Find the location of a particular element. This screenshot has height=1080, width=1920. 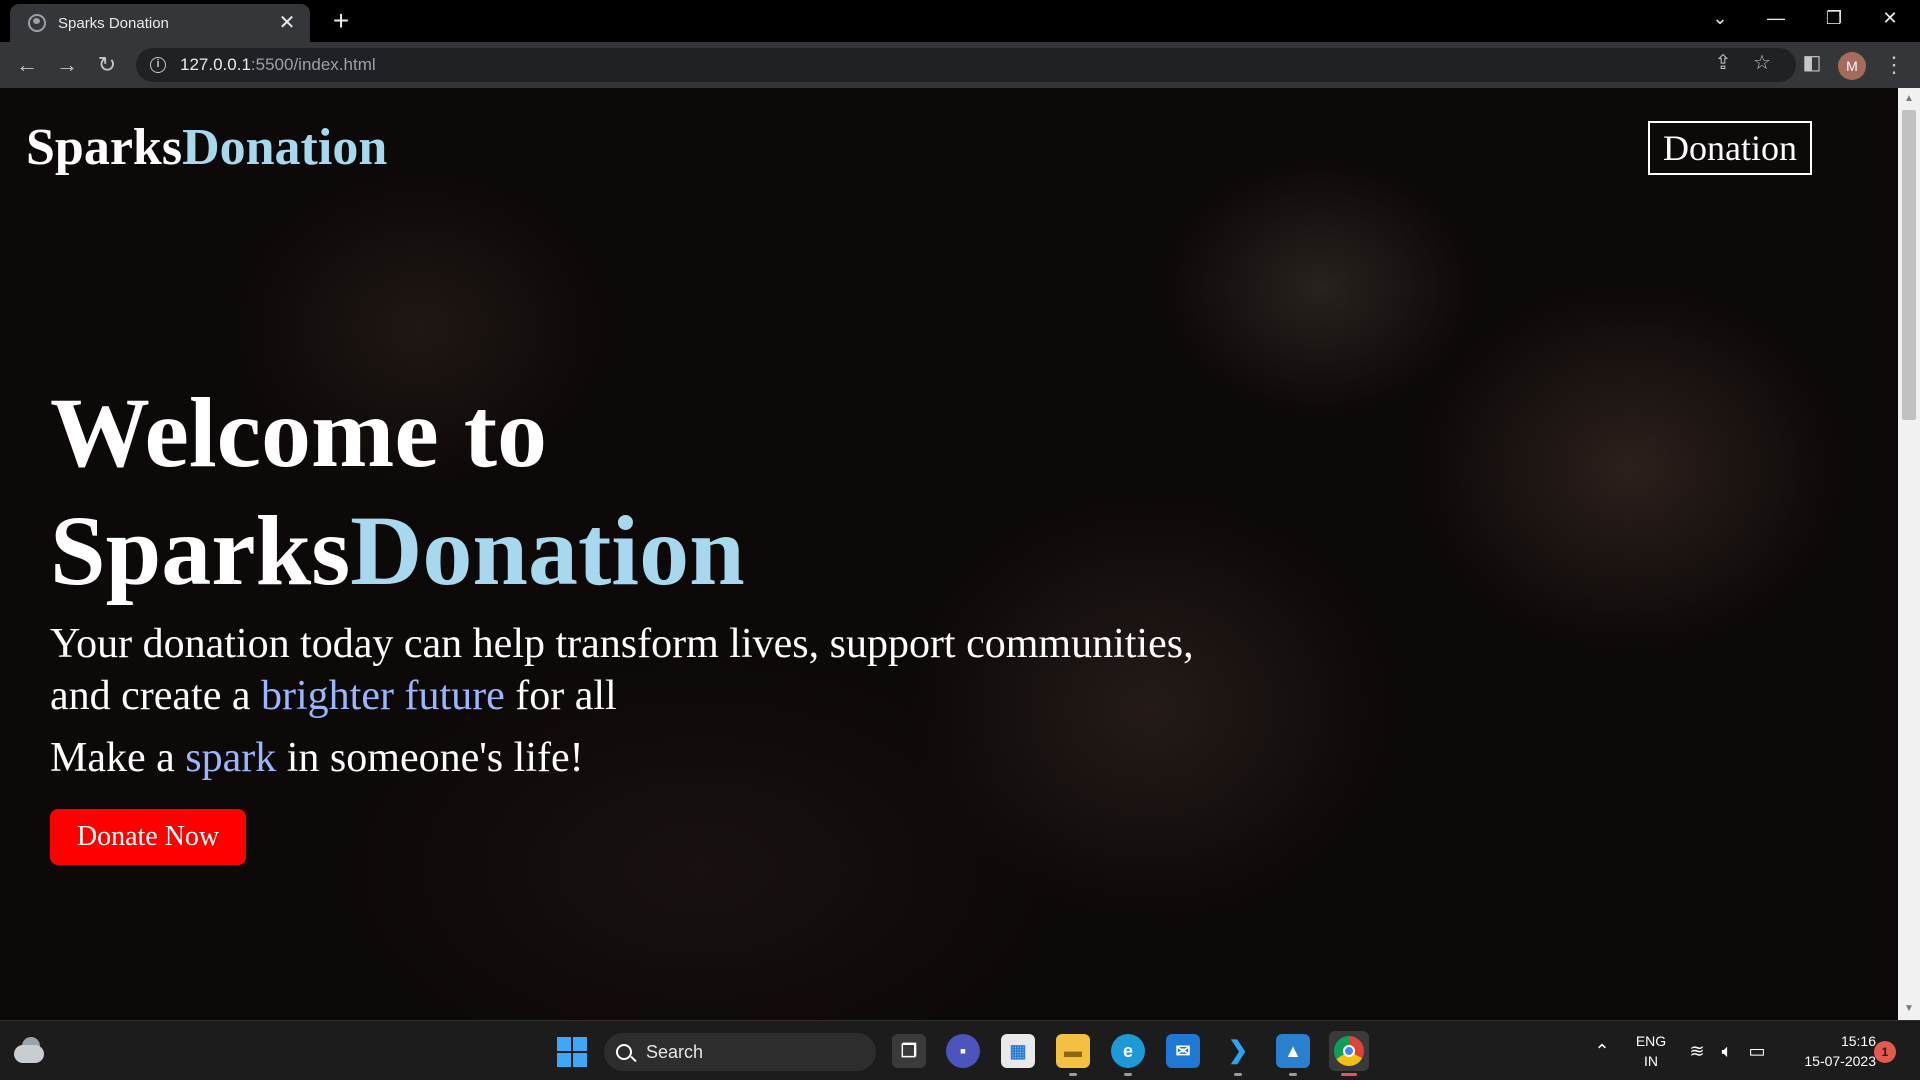

new-tab-button: + is located at coordinates (341, 21).